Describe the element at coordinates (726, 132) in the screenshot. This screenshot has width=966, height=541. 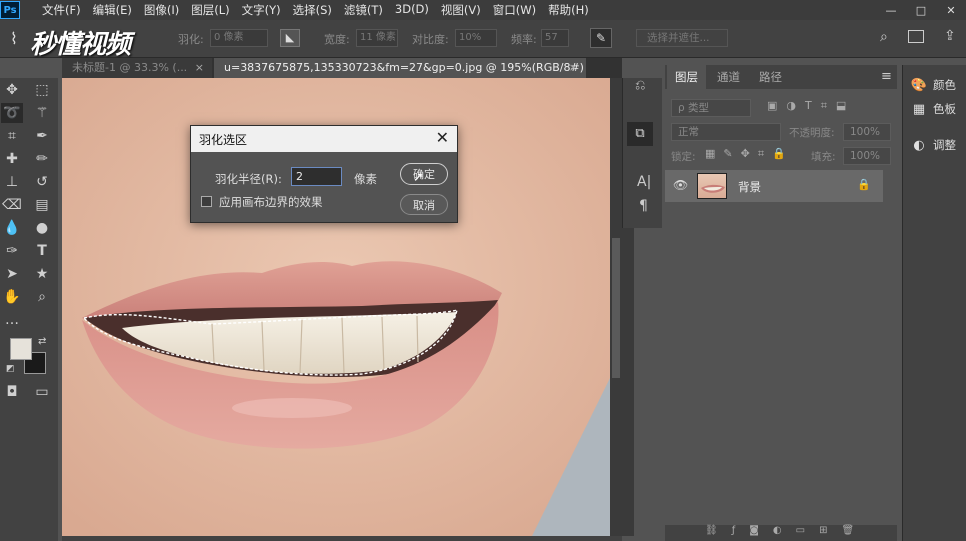
I see `blend-mode-select: 正常` at that location.